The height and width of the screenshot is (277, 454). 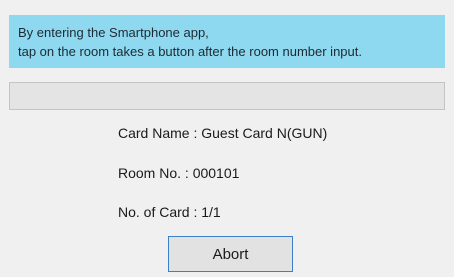 What do you see at coordinates (113, 32) in the screenshot?
I see `instruction-line-1: By entering the Smartphone app,` at bounding box center [113, 32].